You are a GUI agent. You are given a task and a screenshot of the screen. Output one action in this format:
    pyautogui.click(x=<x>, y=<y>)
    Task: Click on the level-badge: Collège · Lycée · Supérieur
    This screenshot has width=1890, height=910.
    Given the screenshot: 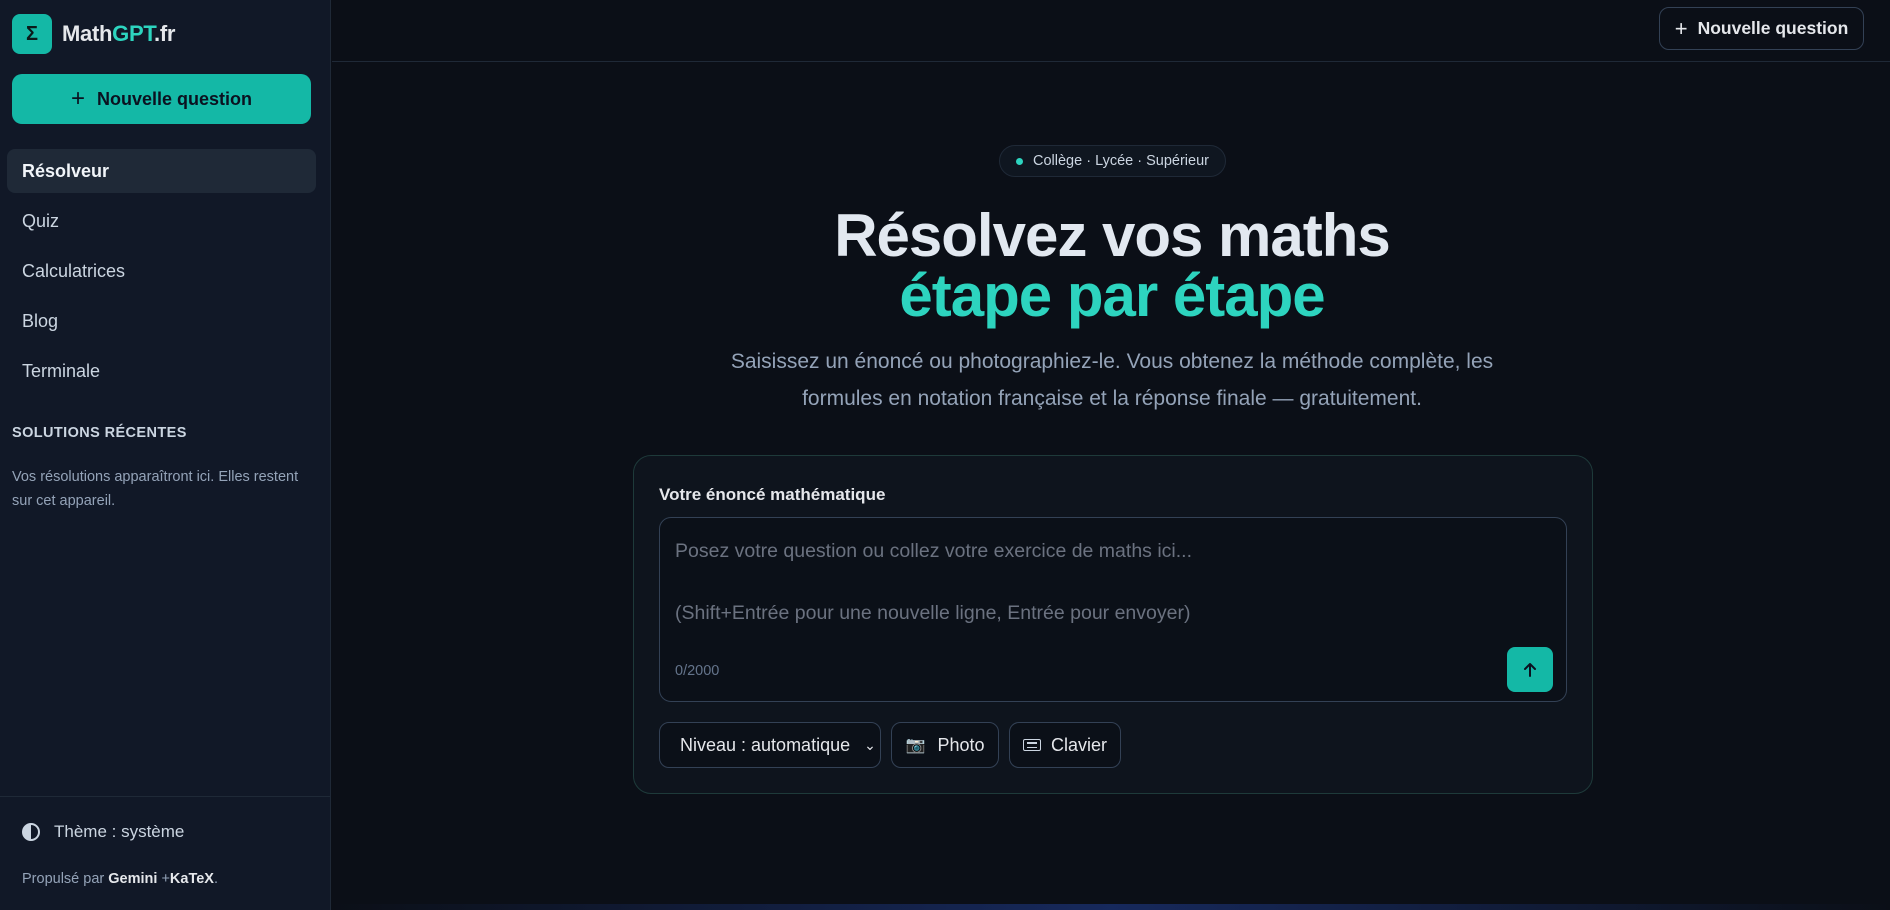 What is the action you would take?
    pyautogui.click(x=1112, y=161)
    